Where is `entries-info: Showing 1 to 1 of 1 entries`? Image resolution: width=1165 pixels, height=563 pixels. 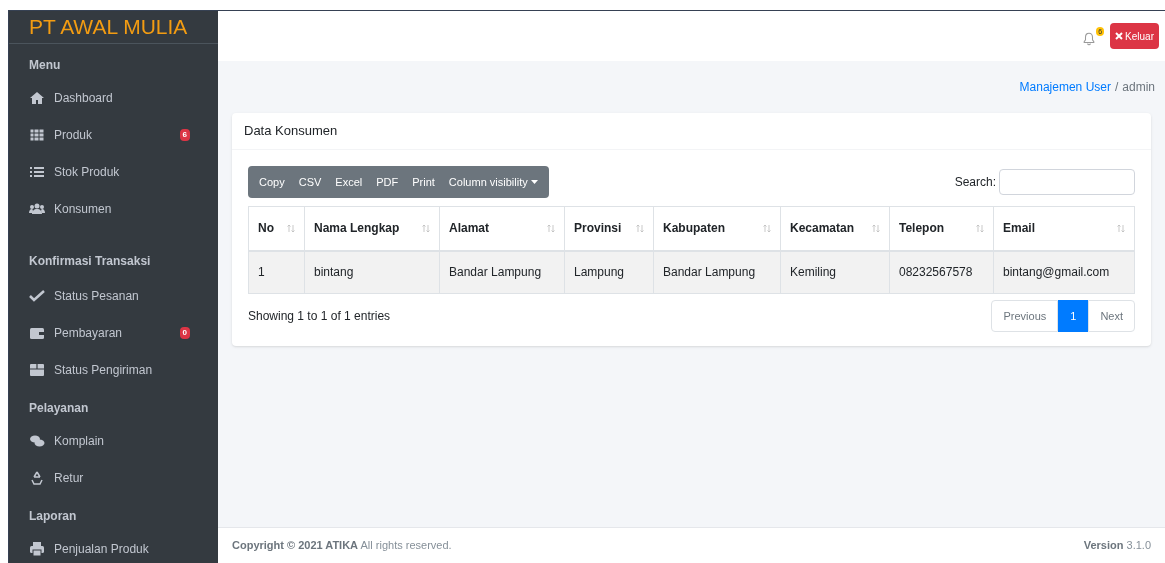 entries-info: Showing 1 to 1 of 1 entries is located at coordinates (319, 316).